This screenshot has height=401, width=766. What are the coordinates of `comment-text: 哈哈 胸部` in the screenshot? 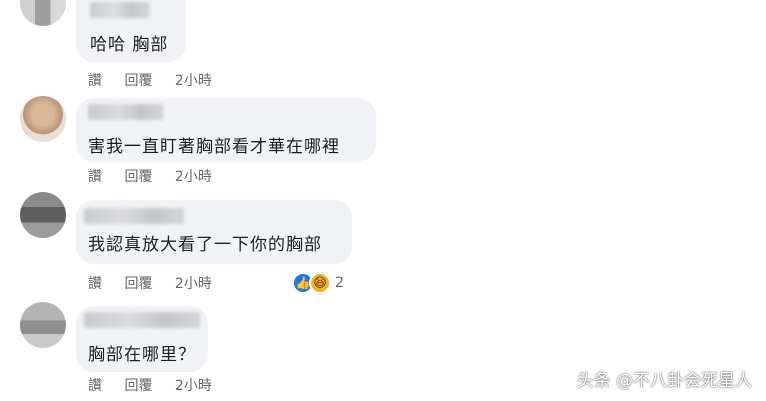 It's located at (129, 45).